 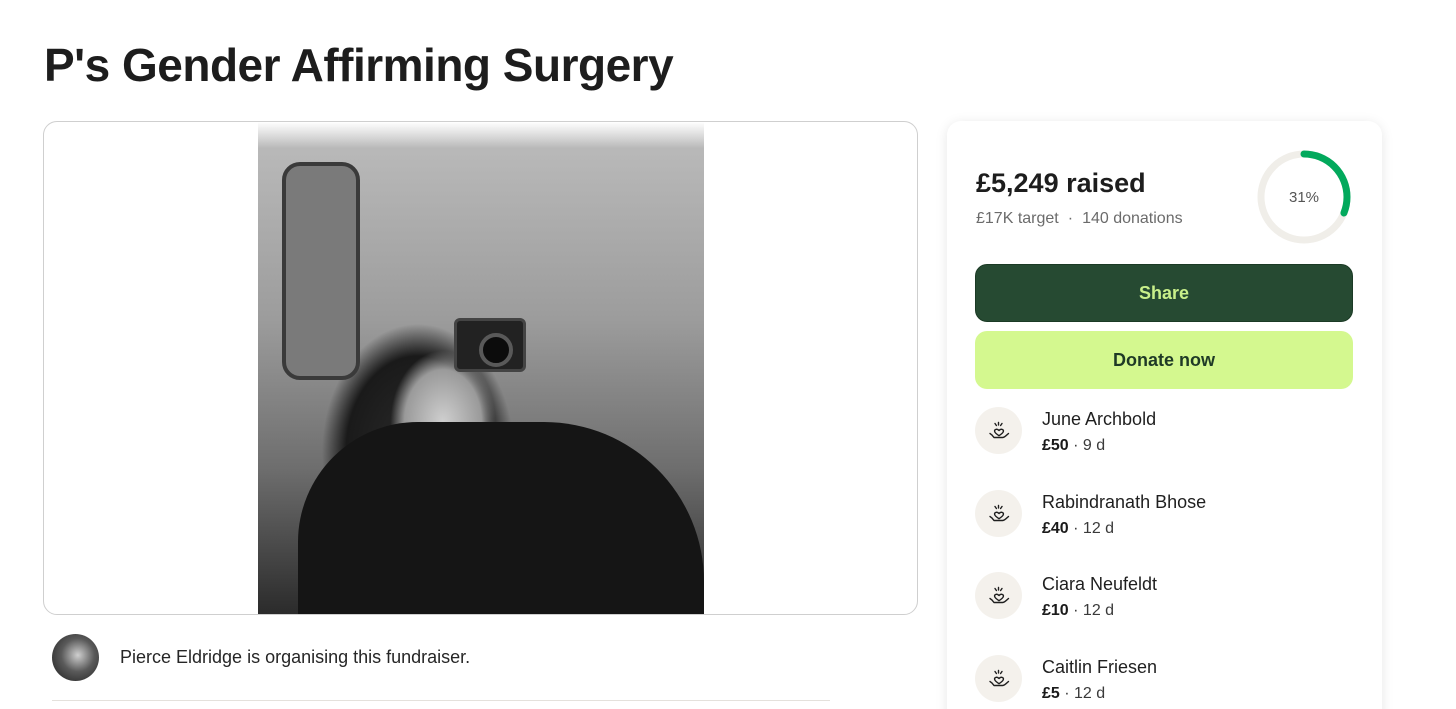 I want to click on donor-name: Caitlin Friesen, so click(x=1100, y=667).